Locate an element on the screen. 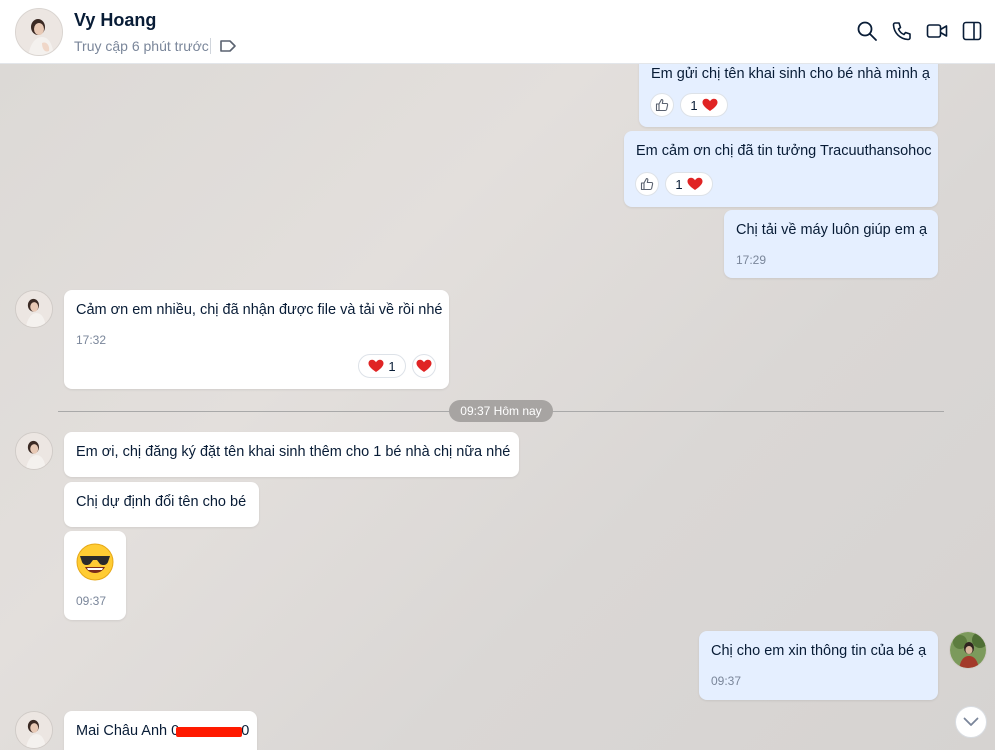  sidebar-toggle-icon is located at coordinates (972, 31).